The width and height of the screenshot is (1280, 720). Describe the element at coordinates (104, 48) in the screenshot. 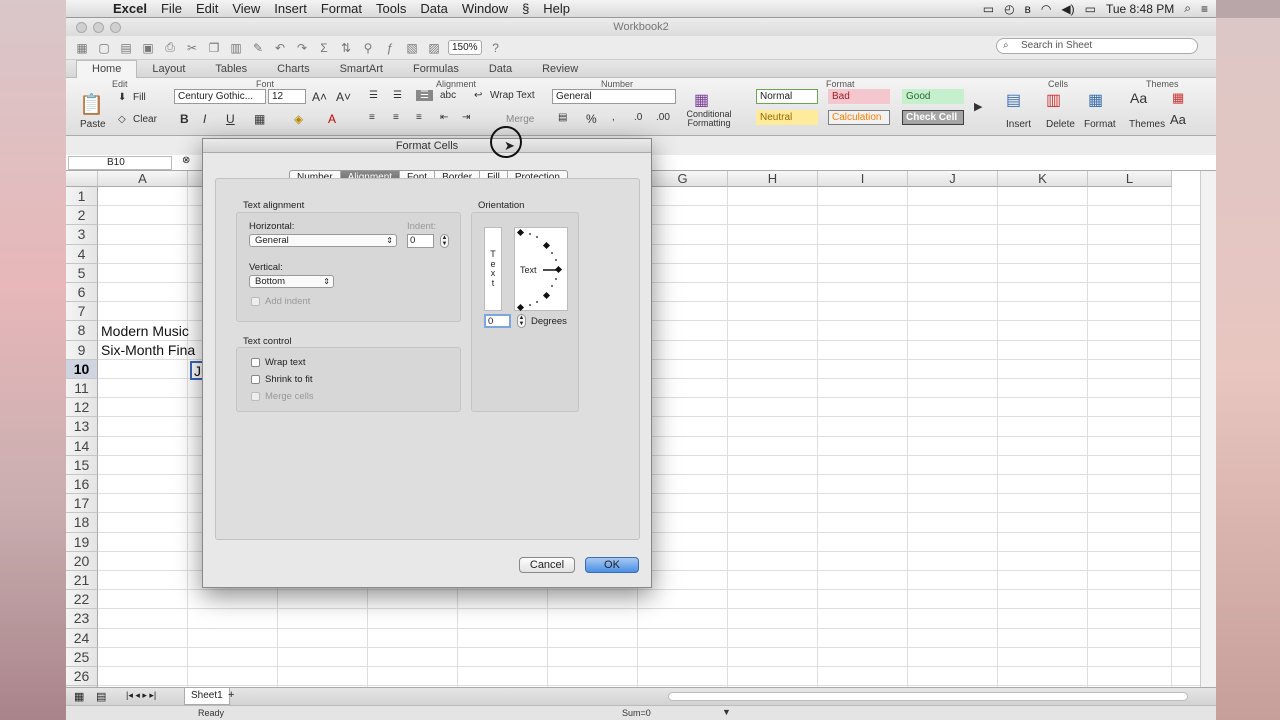

I see `new-icon: ▢` at that location.